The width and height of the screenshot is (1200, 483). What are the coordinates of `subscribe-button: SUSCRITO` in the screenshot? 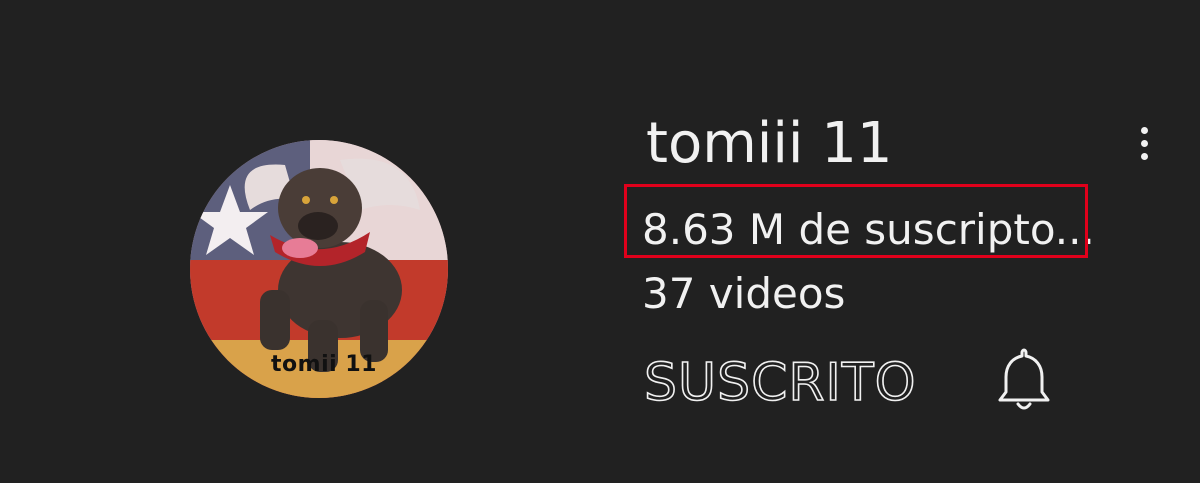 It's located at (780, 383).